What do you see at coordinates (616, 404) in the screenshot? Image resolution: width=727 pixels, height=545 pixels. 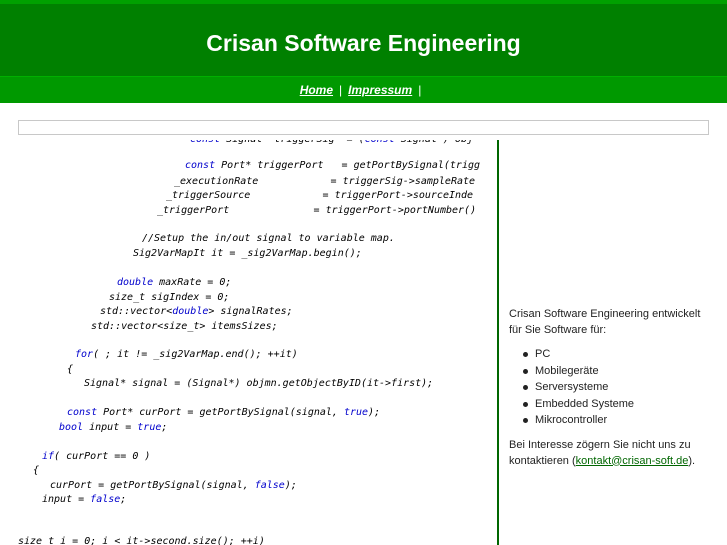 I see `service-item-embedded: Embedded Systeme` at bounding box center [616, 404].